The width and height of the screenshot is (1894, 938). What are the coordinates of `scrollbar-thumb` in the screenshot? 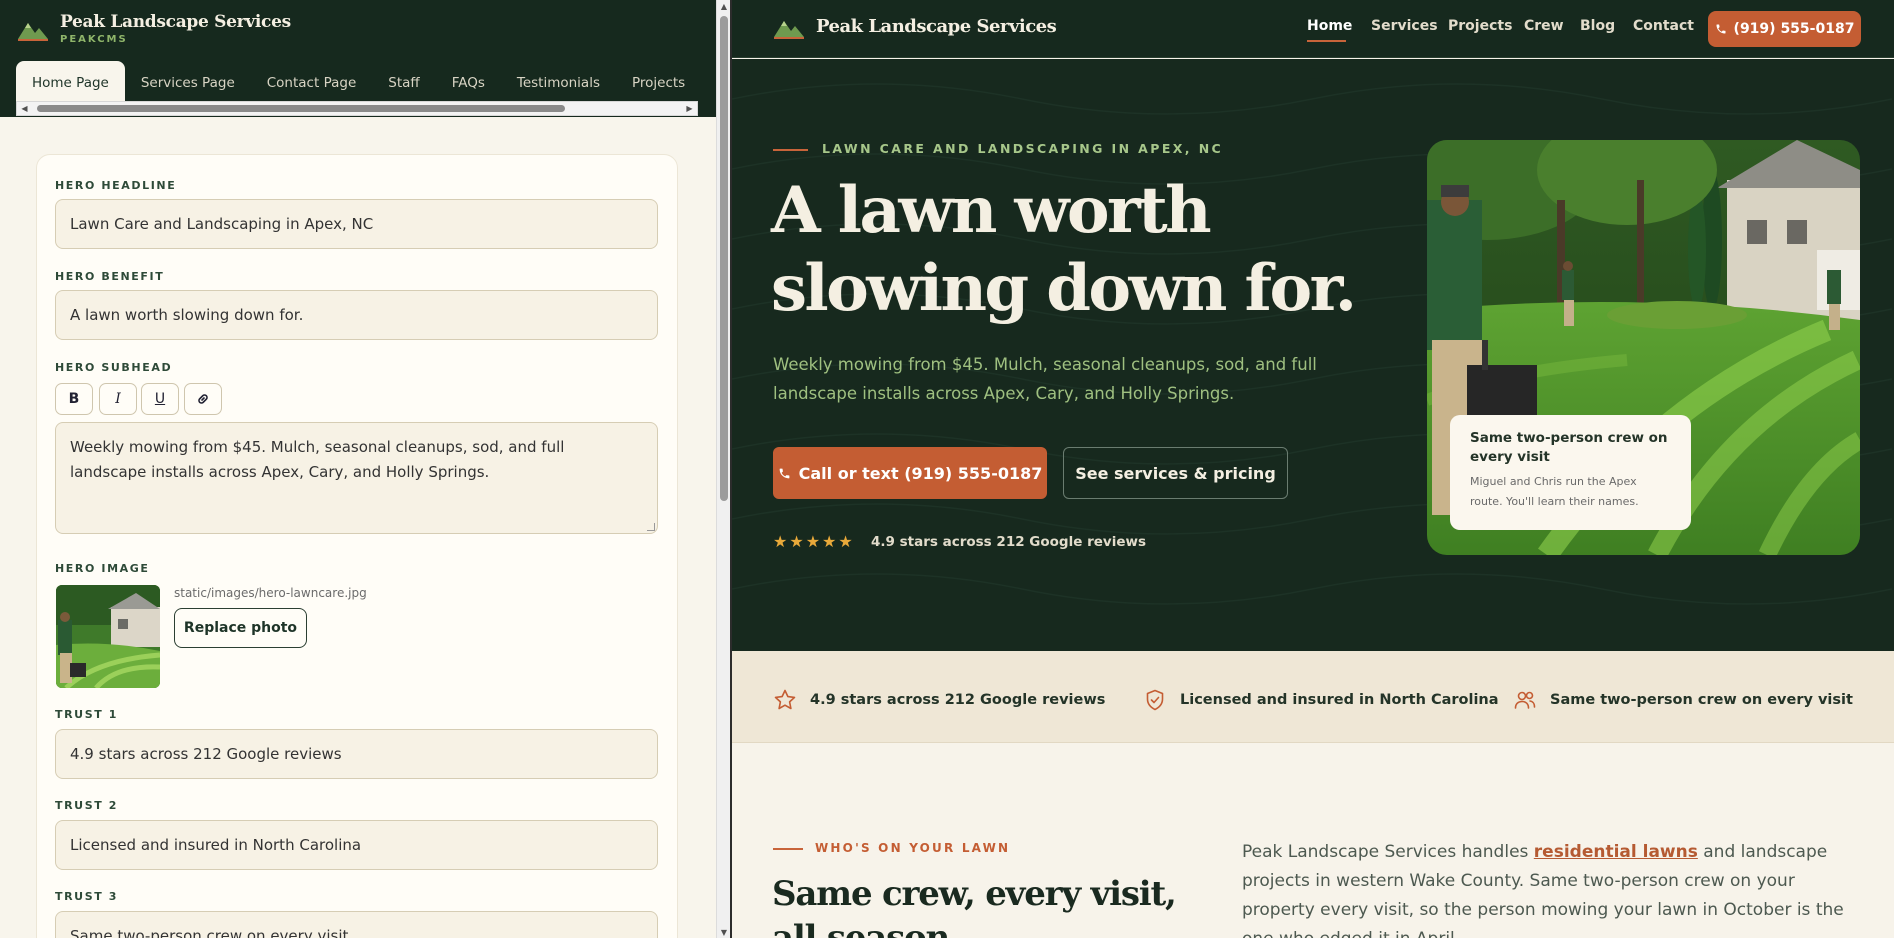 It's located at (301, 108).